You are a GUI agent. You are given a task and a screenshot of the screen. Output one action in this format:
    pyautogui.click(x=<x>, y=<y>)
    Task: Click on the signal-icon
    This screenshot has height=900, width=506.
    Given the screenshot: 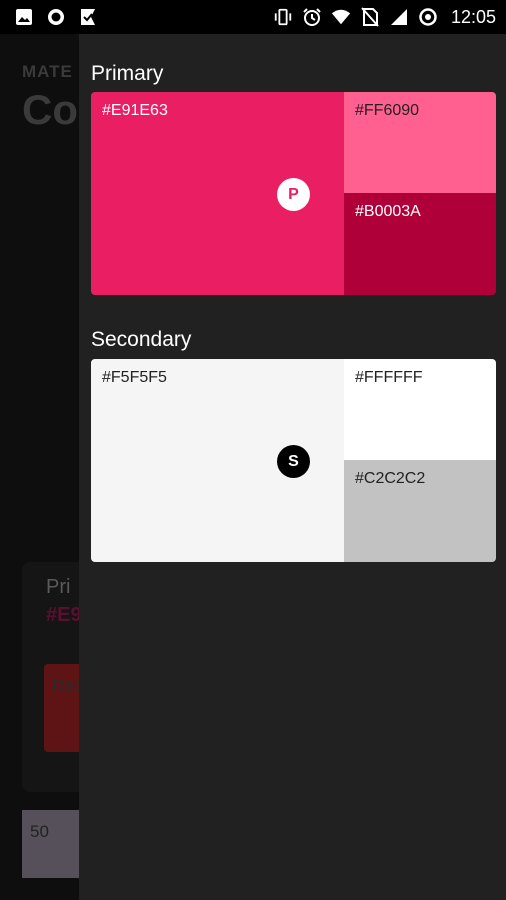 What is the action you would take?
    pyautogui.click(x=399, y=17)
    